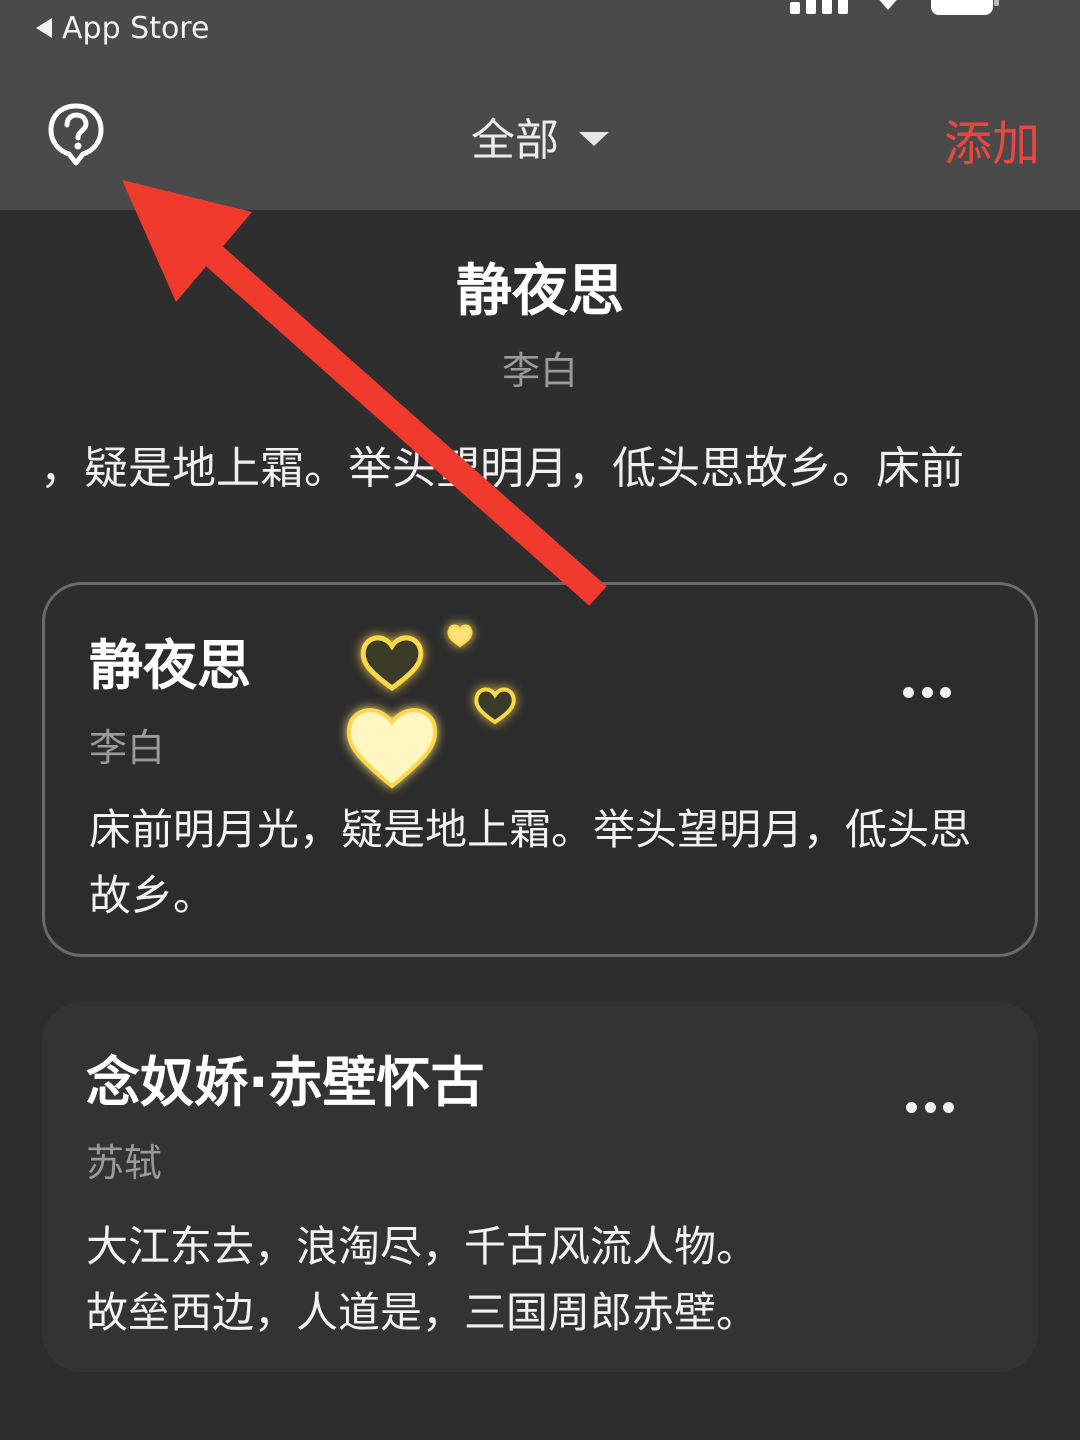  Describe the element at coordinates (819, 7) in the screenshot. I see `signal-icon` at that location.